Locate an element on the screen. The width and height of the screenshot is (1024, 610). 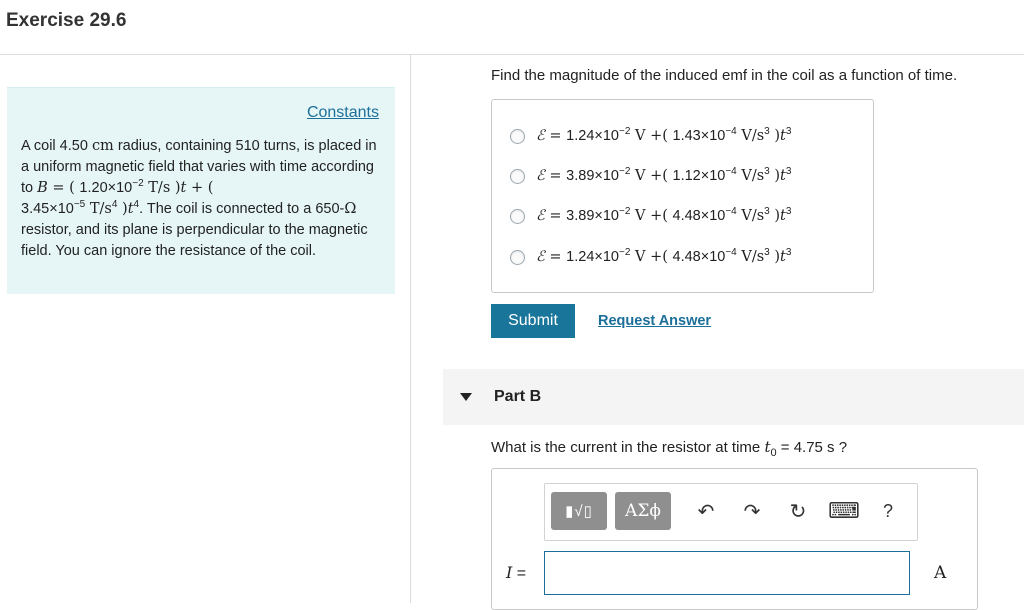
part-b-label: Part B is located at coordinates (518, 396).